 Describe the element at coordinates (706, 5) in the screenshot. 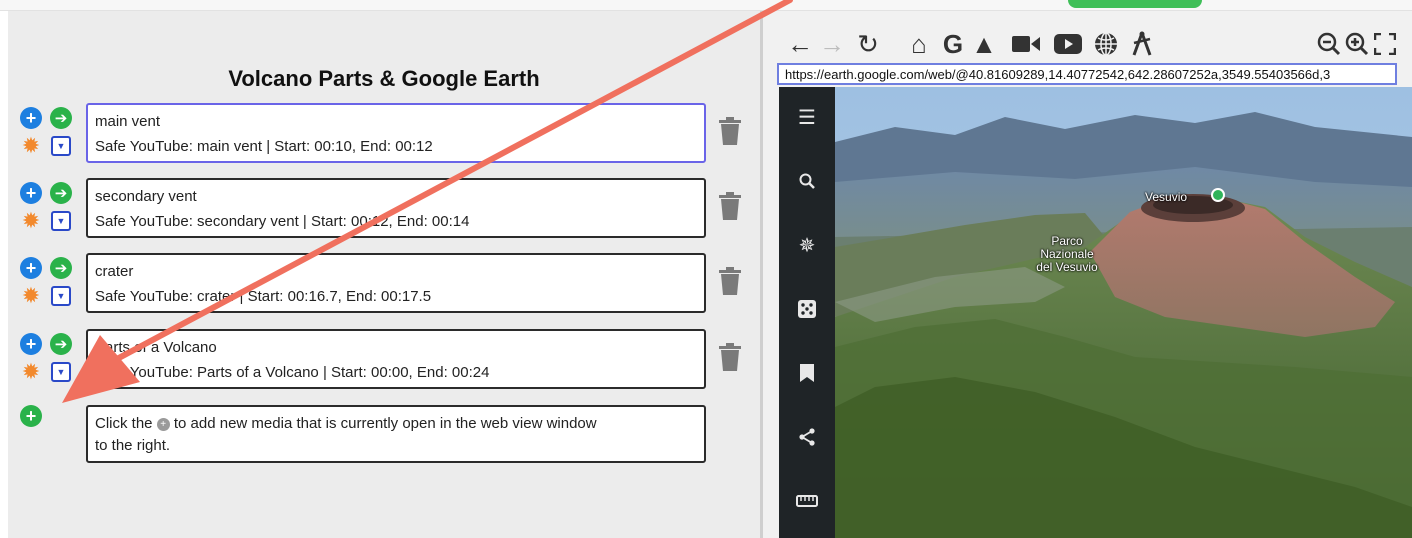

I see `top-bar-strip` at that location.